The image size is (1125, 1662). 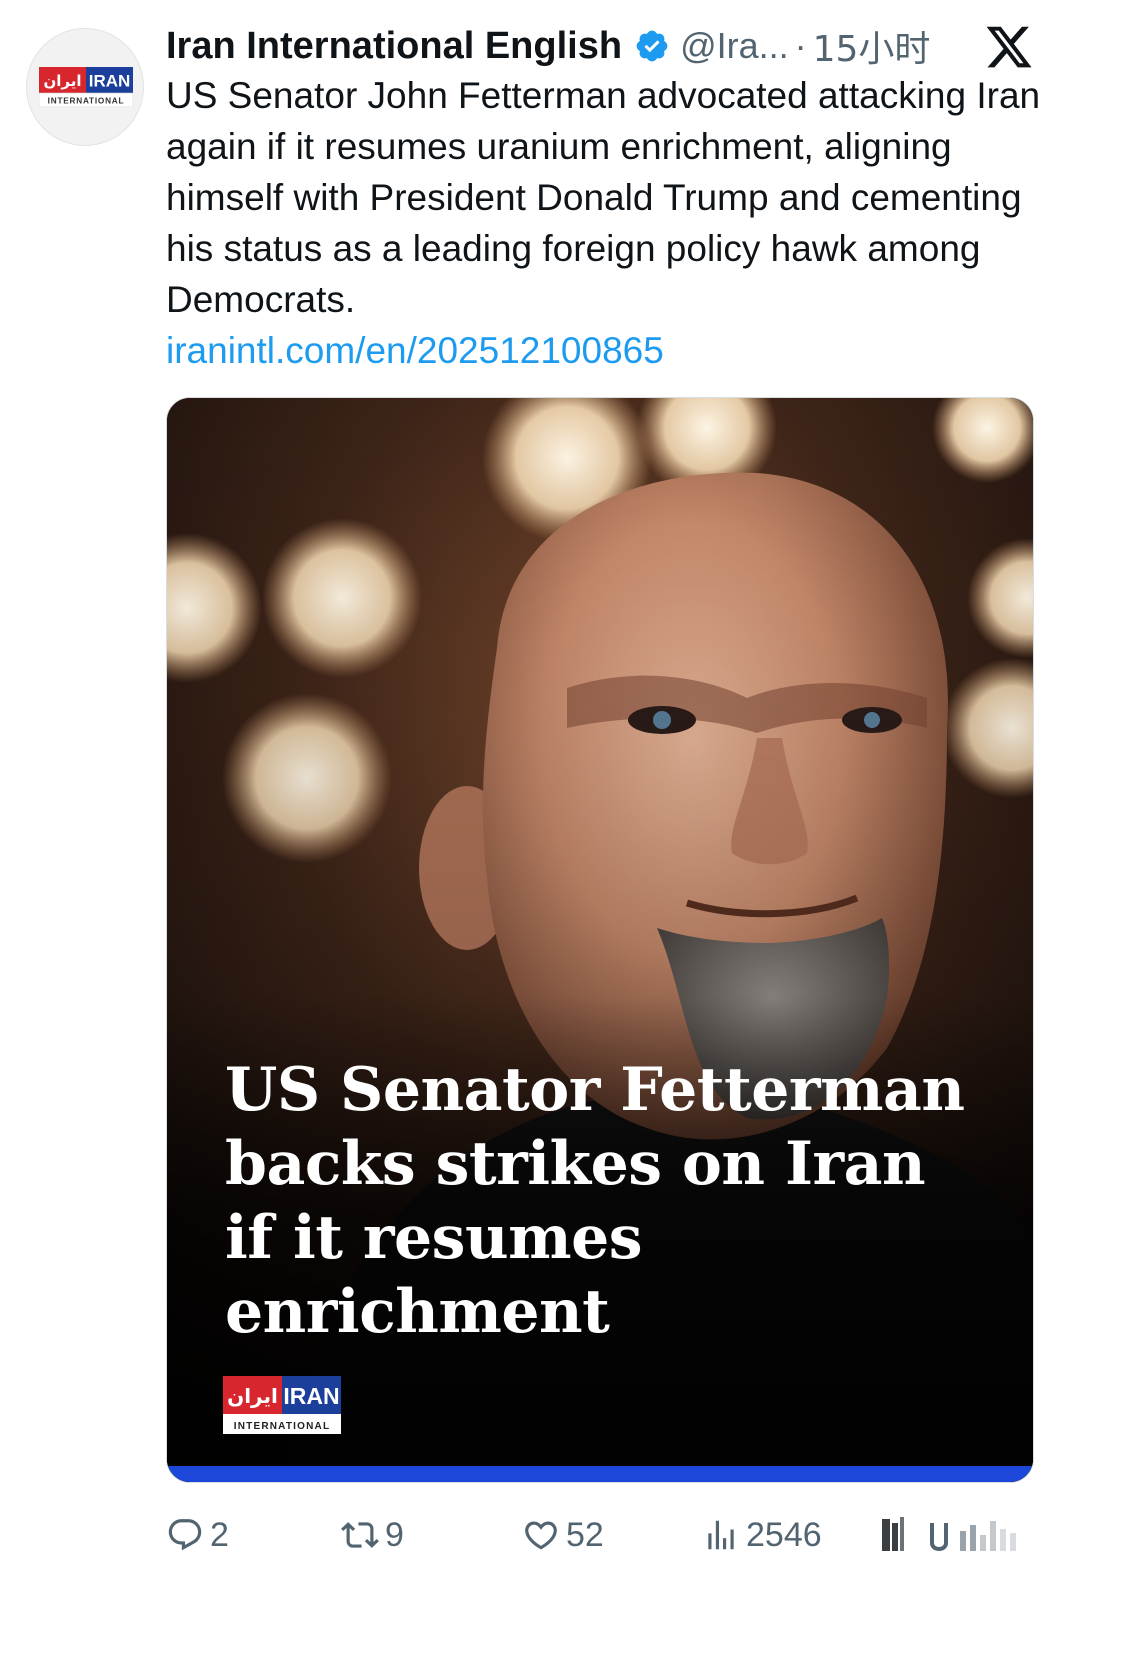 I want to click on media-logo-red-text: ایران, so click(x=252, y=1396).